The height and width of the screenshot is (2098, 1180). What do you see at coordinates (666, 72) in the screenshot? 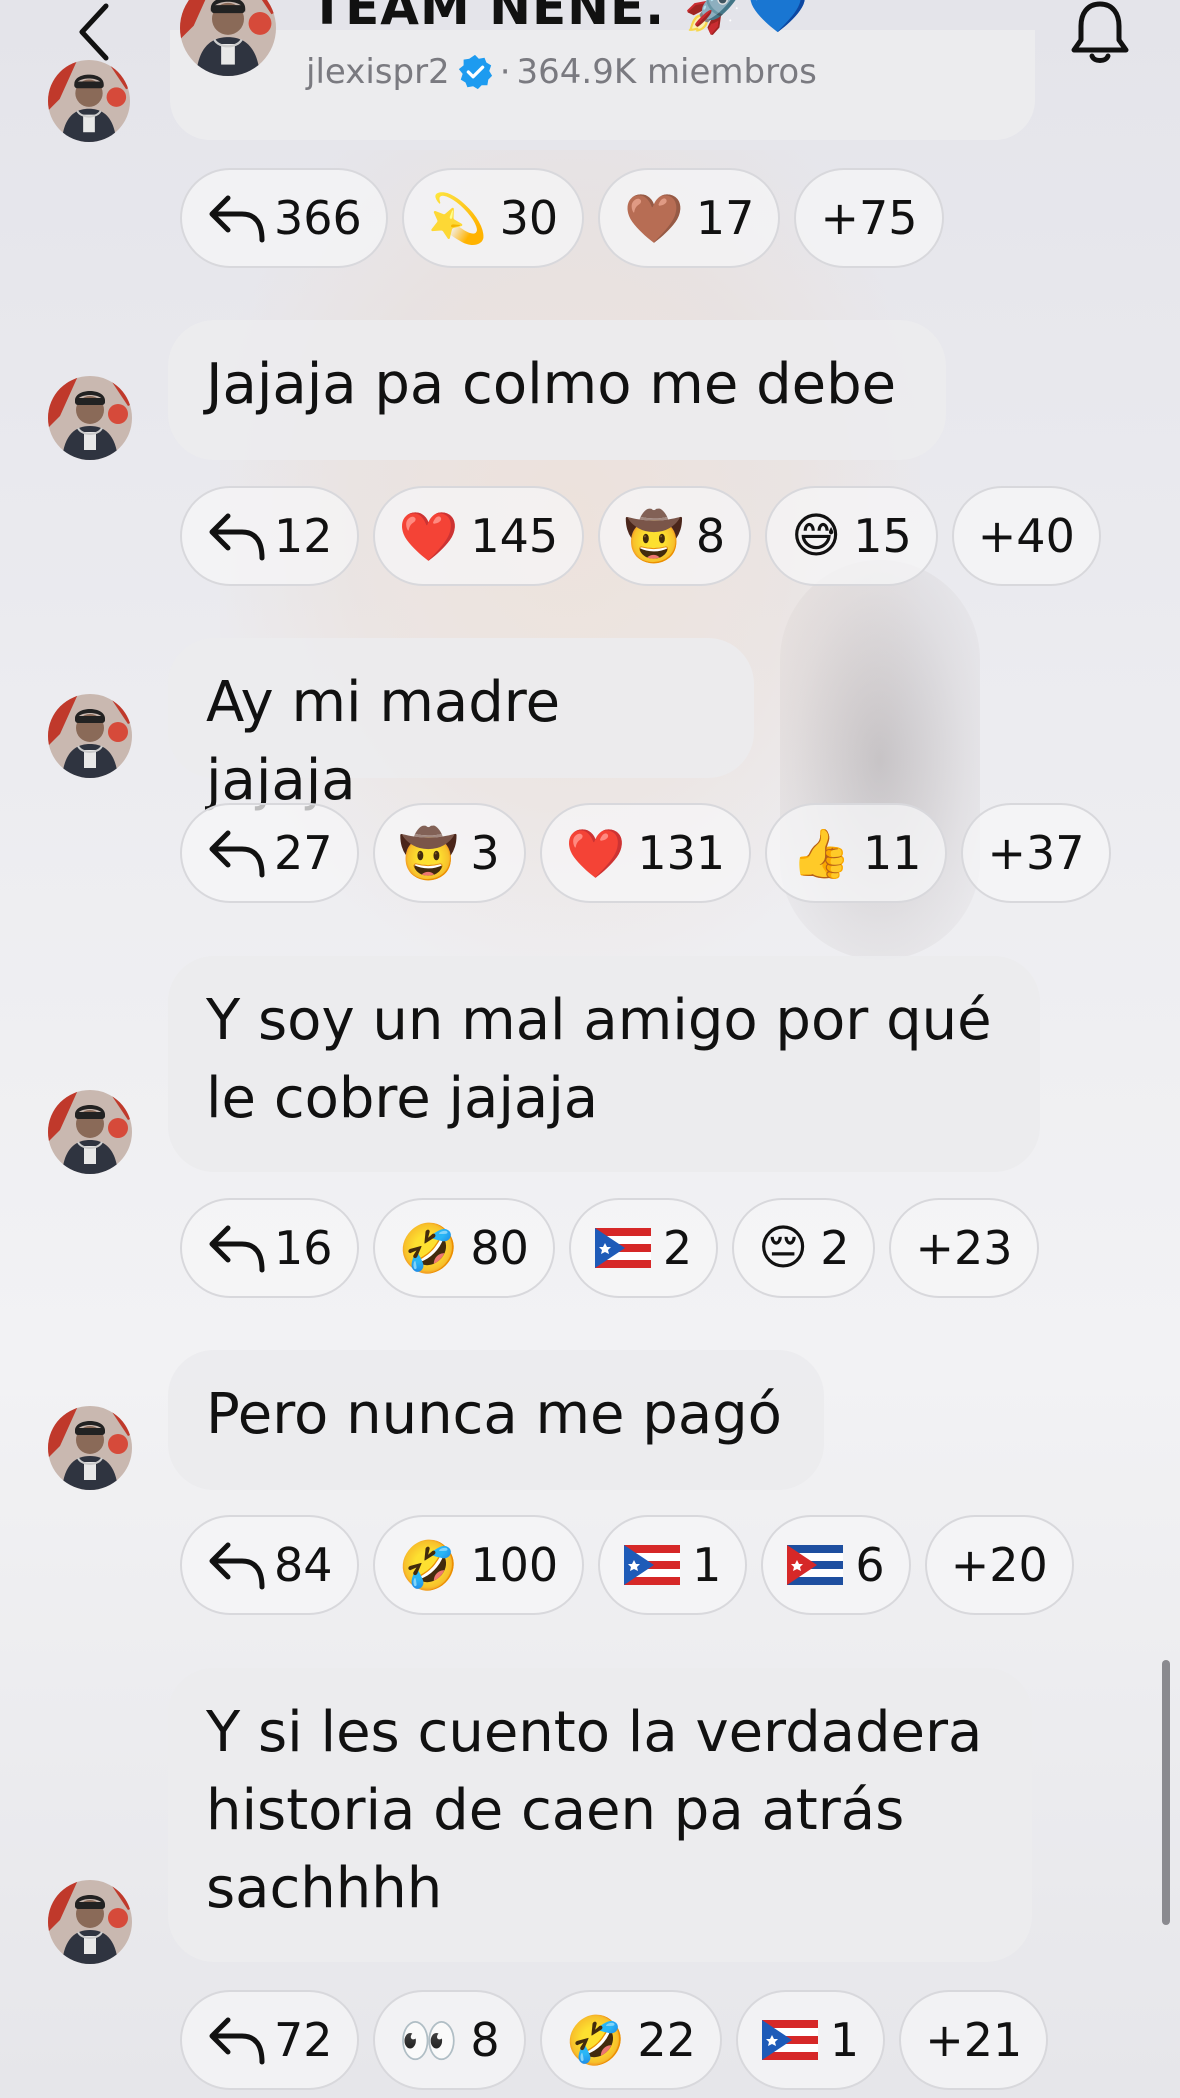
I see `member-count: 364.9K miembros` at bounding box center [666, 72].